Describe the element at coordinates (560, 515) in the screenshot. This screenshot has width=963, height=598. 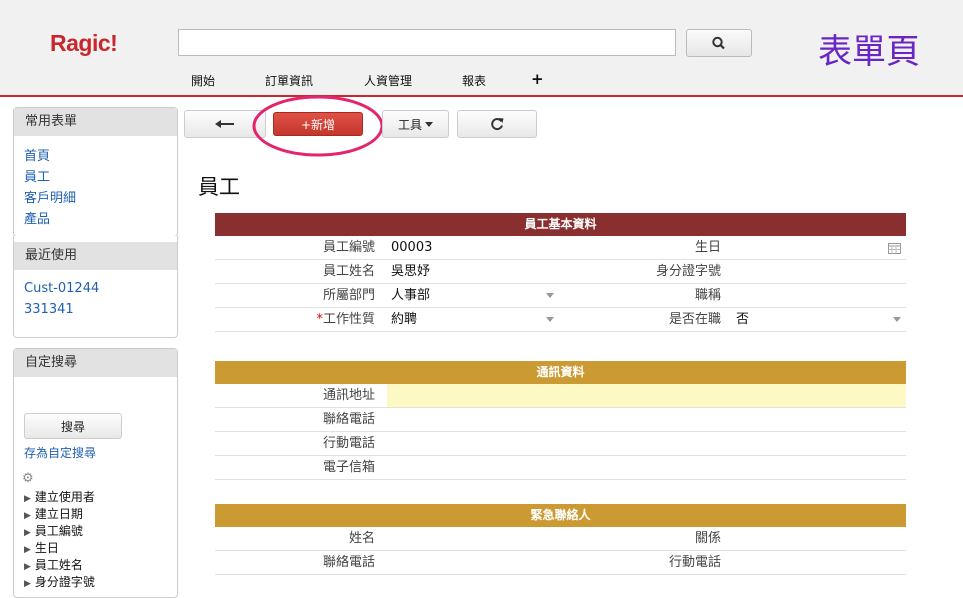
I see `section-header-emergency: 緊急聯絡人` at that location.